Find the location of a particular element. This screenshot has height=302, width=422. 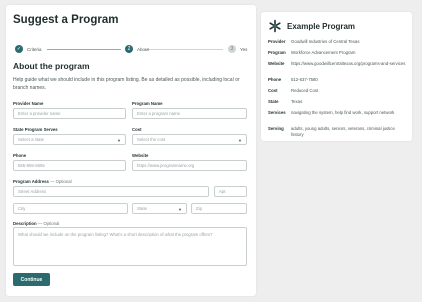

step-label: Criteria is located at coordinates (34, 49).